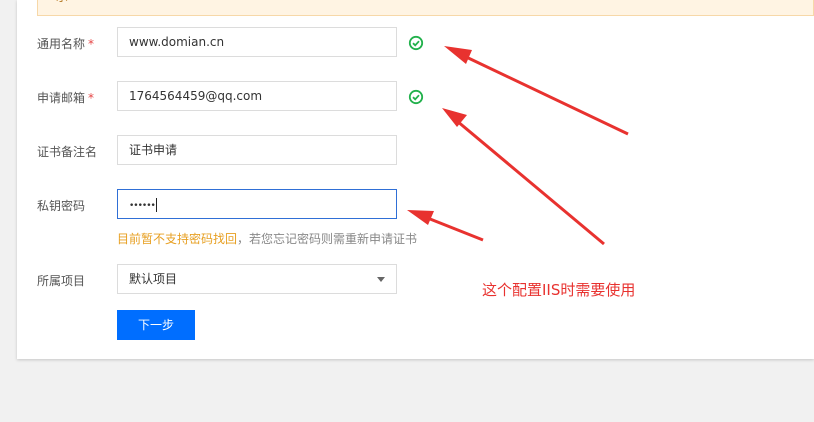 This screenshot has width=814, height=422. What do you see at coordinates (381, 279) in the screenshot?
I see `chevron-down-icon` at bounding box center [381, 279].